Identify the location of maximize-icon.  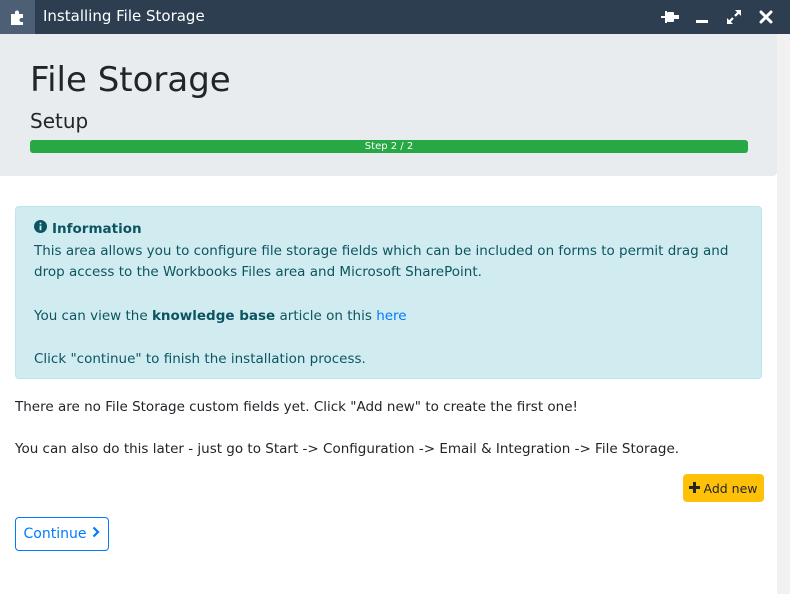
(734, 17).